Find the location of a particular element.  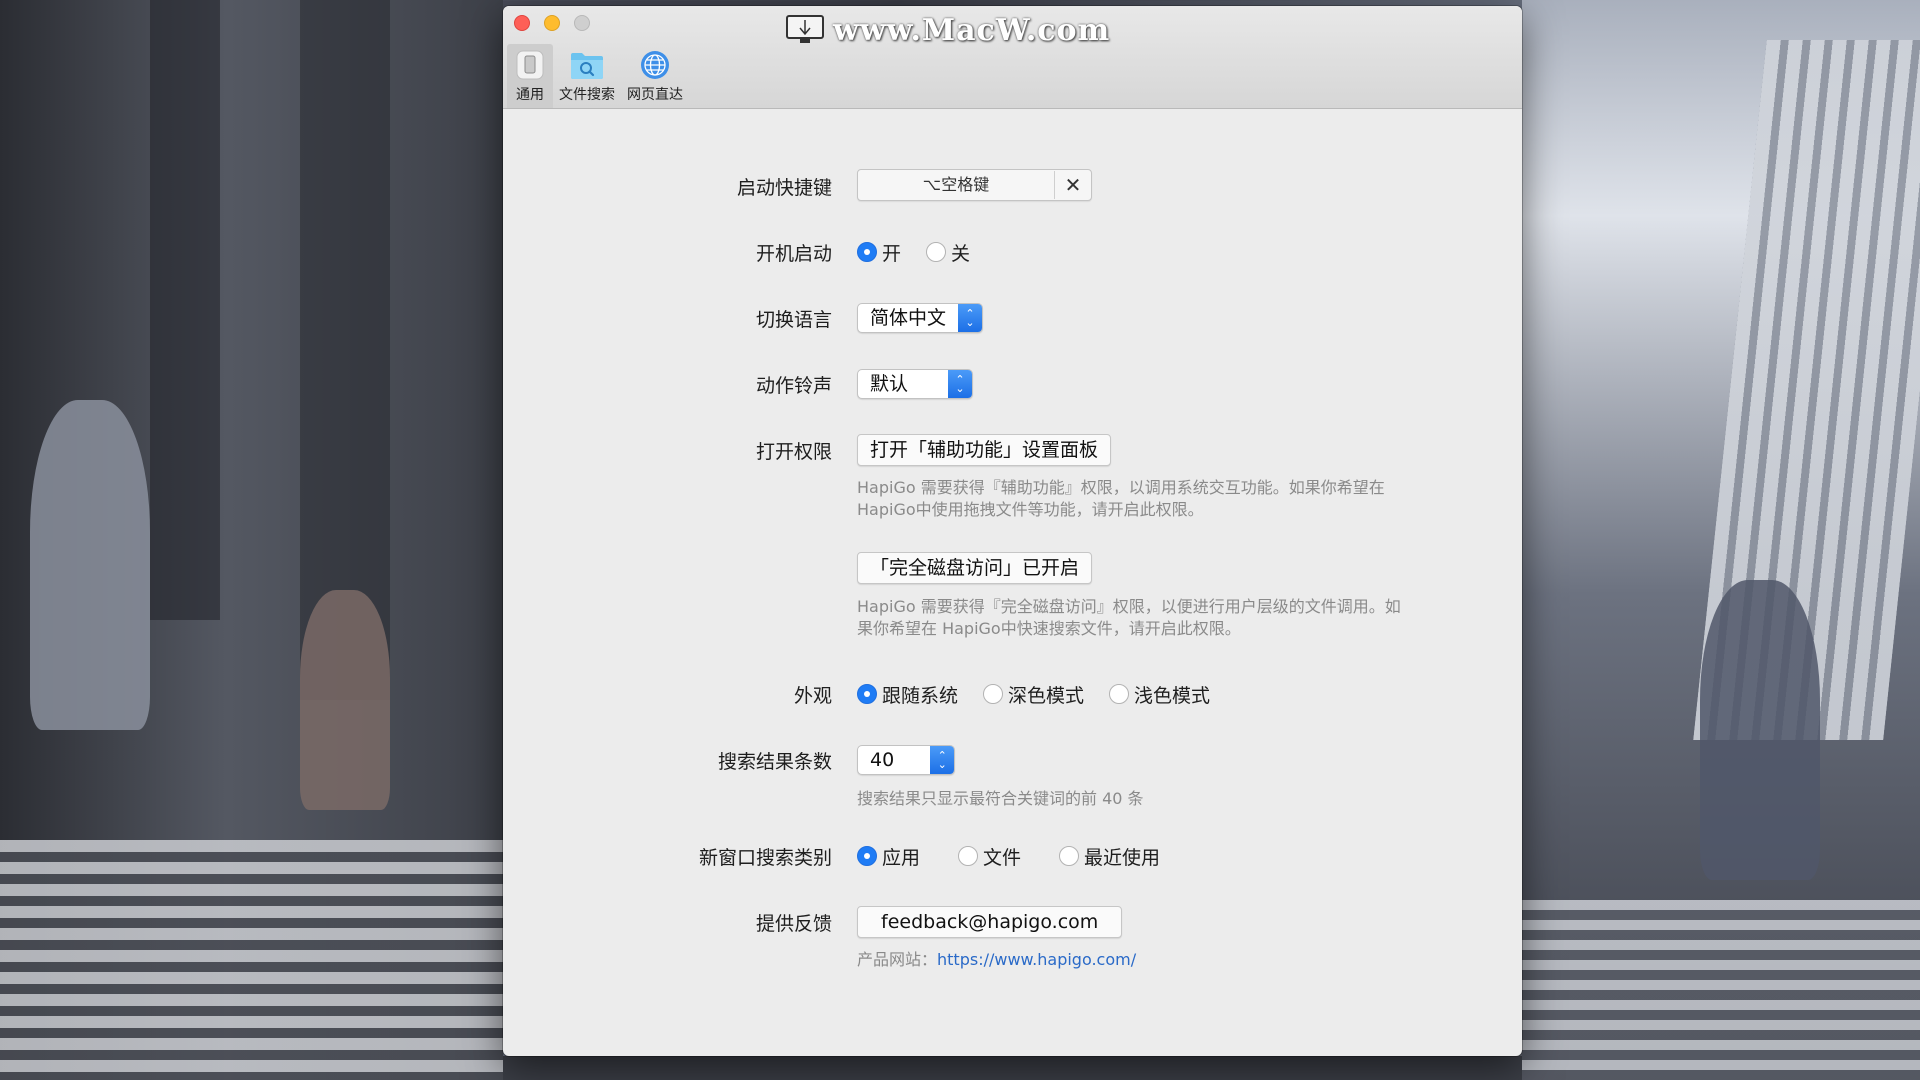

permissions-label: 打开权限 is located at coordinates (793, 452).